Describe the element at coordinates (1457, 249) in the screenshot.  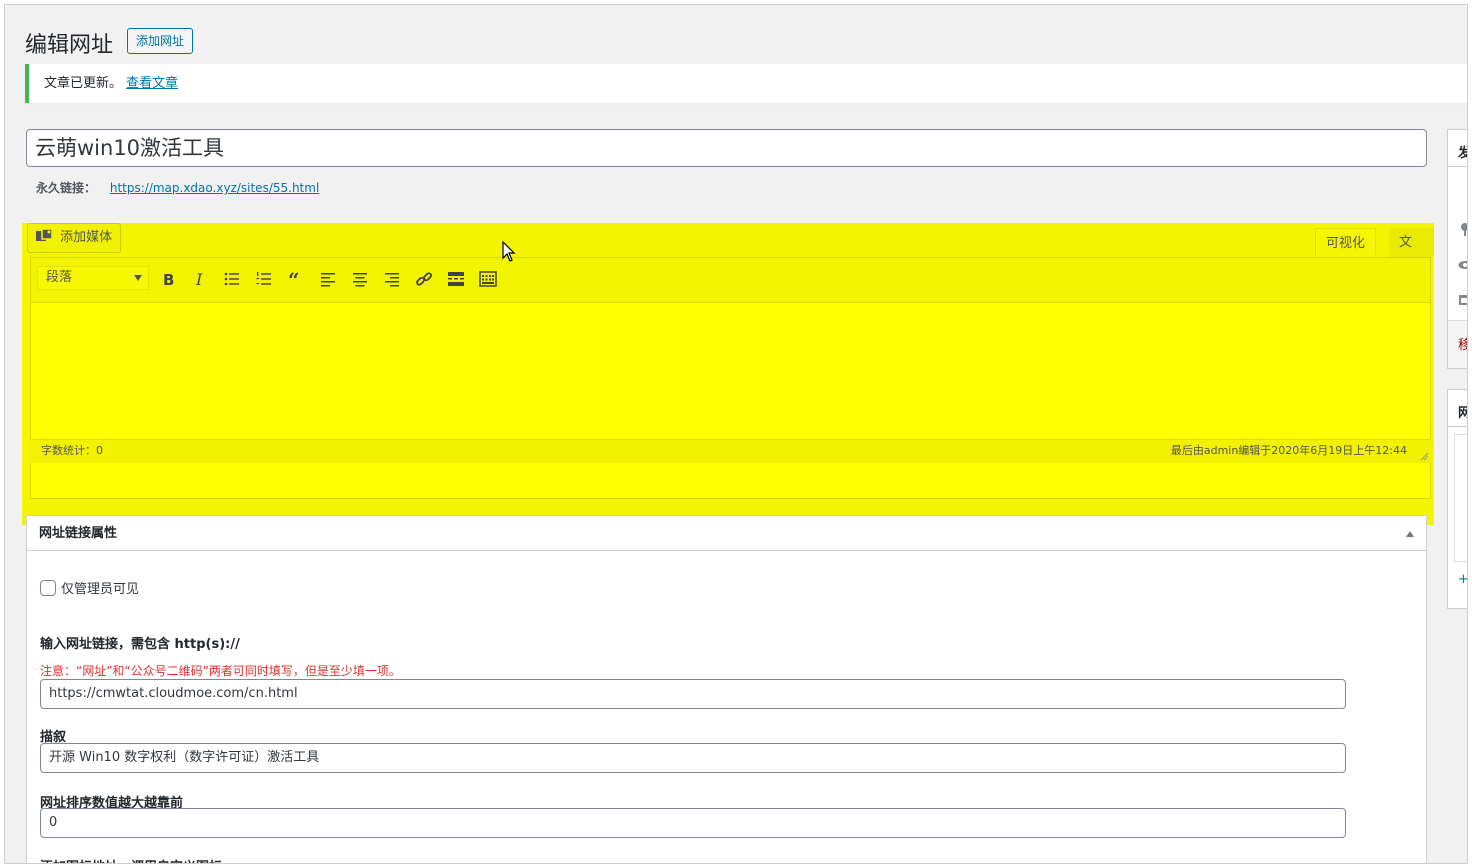
I see `publish-box: 发 移` at that location.